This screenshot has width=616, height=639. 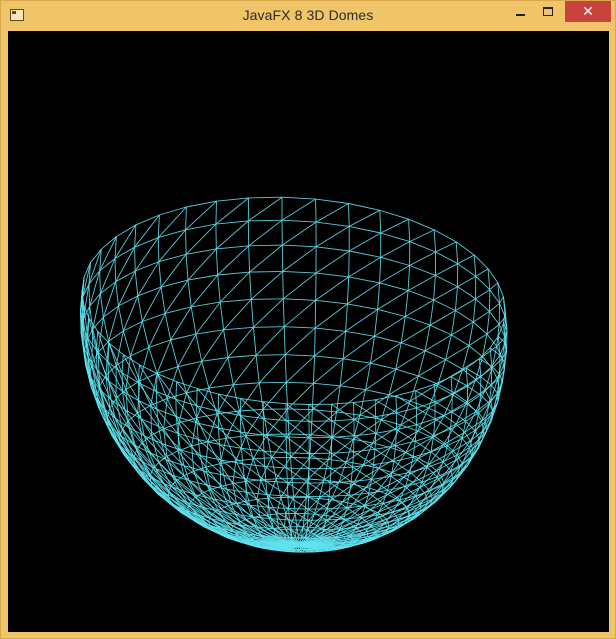 I want to click on maximize-icon, so click(x=547, y=11).